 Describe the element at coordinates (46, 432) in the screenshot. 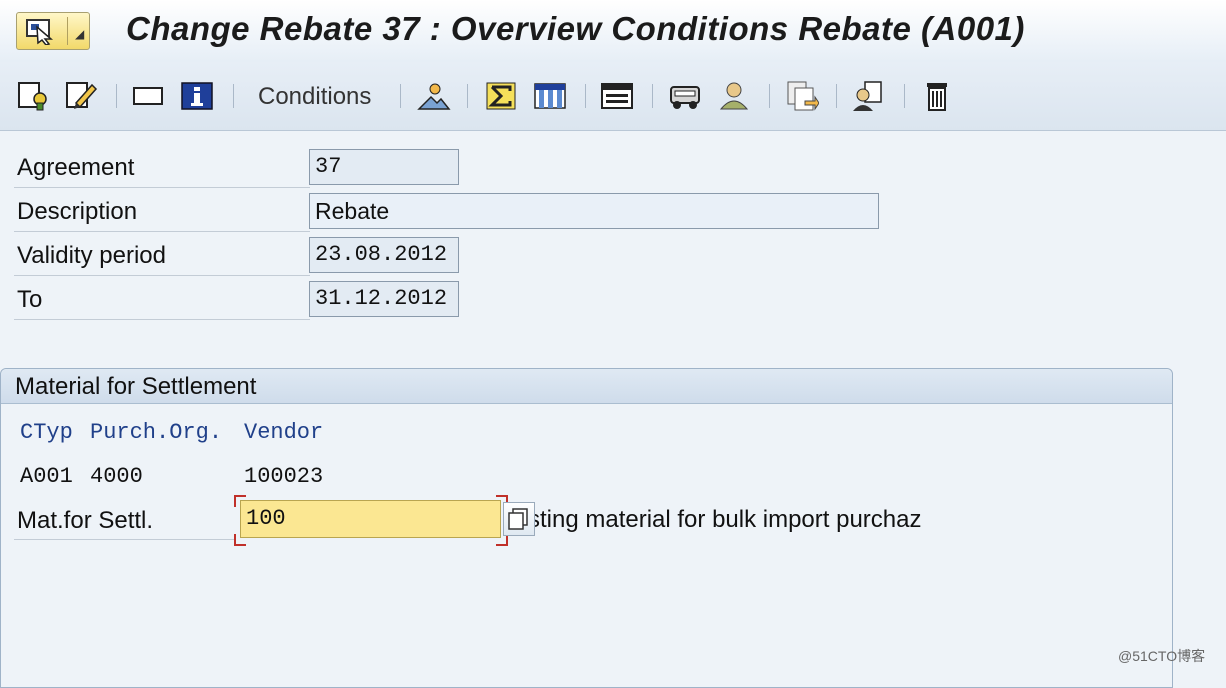

I see `column-header-ctyp: CTyp` at that location.